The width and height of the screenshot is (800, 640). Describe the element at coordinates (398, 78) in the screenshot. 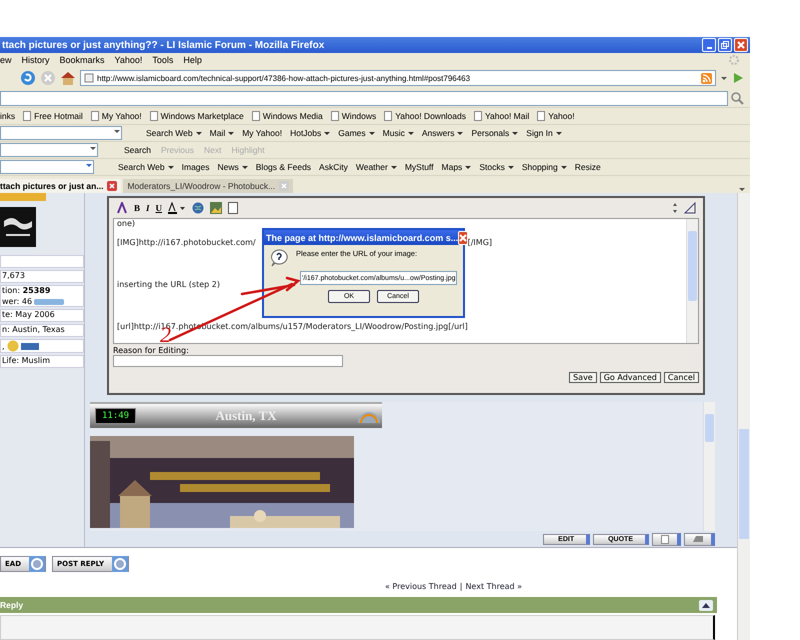

I see `address-field: http://www.islamicboard.com/technical-support/47386-how-attach-pictures-just-anything.html#post796463` at that location.